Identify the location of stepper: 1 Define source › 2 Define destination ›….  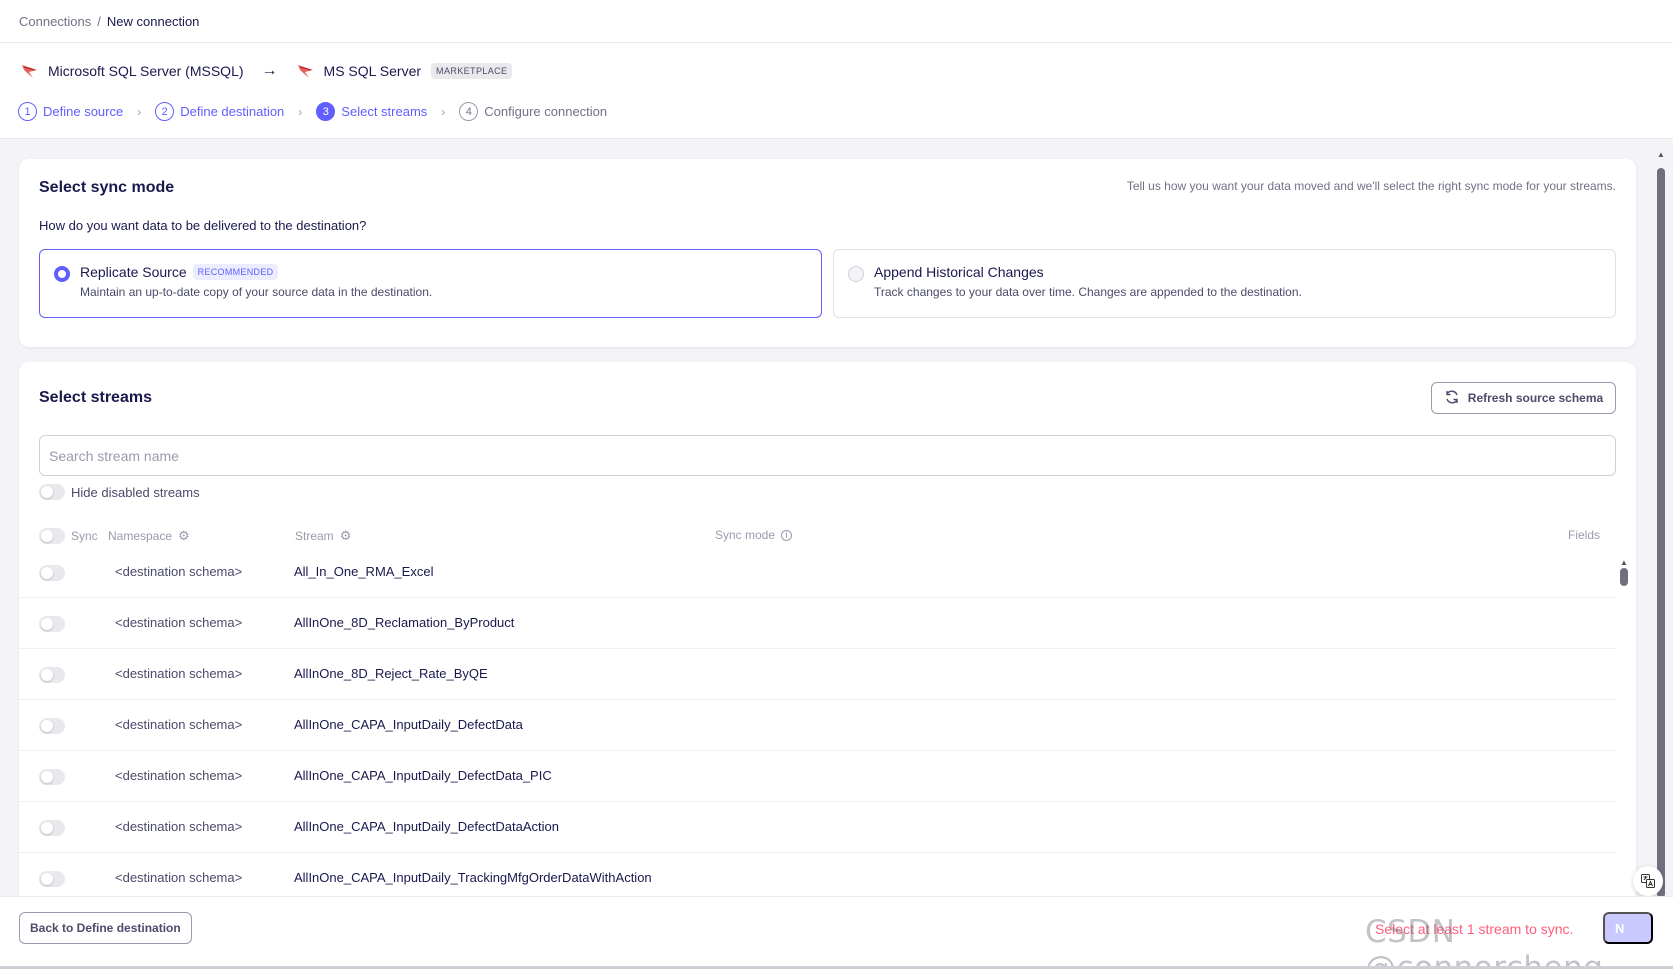
(312, 111).